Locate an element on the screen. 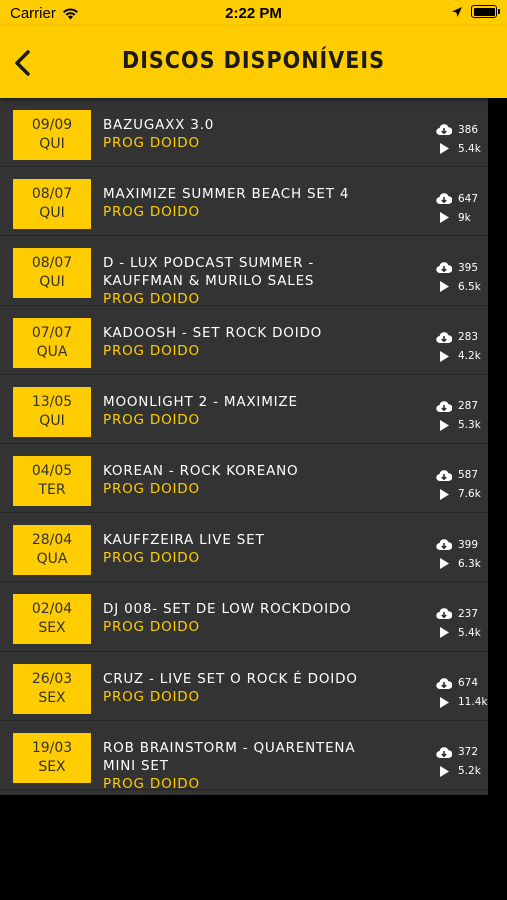 The width and height of the screenshot is (507, 900). date-badge: 13/05 QUI is located at coordinates (52, 411).